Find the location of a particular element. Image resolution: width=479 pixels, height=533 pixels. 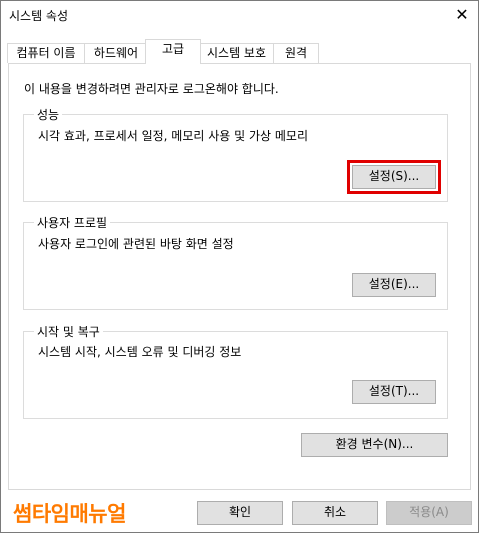

user-profile-title: 사용자 프로필 is located at coordinates (72, 222).